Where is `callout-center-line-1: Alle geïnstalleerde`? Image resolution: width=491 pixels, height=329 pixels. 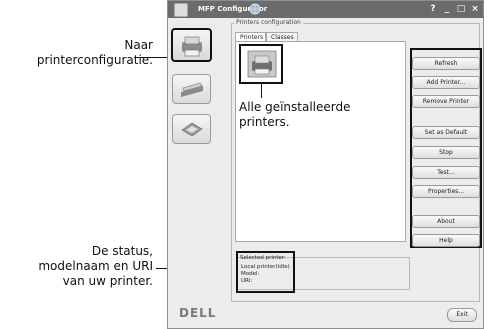 callout-center-line-1: Alle geïnstalleerde is located at coordinates (295, 107).